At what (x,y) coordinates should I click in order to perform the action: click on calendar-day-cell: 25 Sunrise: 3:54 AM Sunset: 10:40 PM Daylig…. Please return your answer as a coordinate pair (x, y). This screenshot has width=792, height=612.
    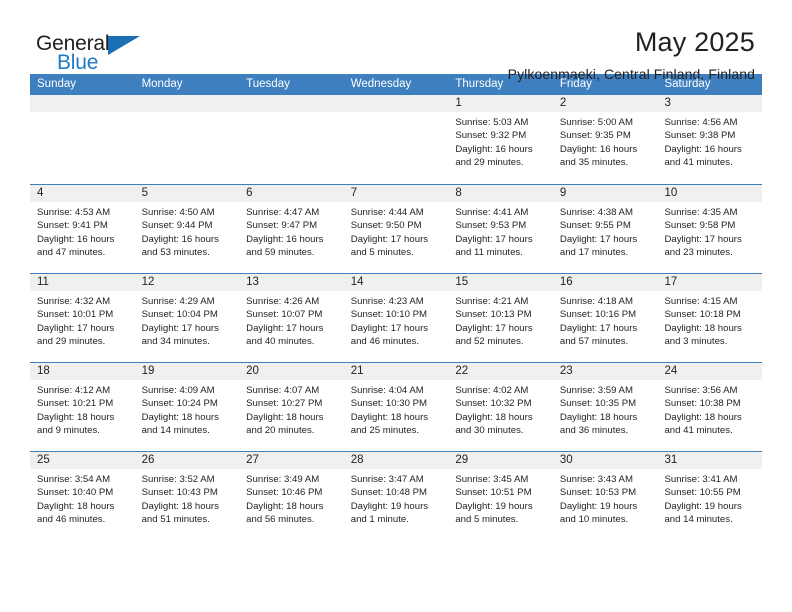
    Looking at the image, I should click on (82, 496).